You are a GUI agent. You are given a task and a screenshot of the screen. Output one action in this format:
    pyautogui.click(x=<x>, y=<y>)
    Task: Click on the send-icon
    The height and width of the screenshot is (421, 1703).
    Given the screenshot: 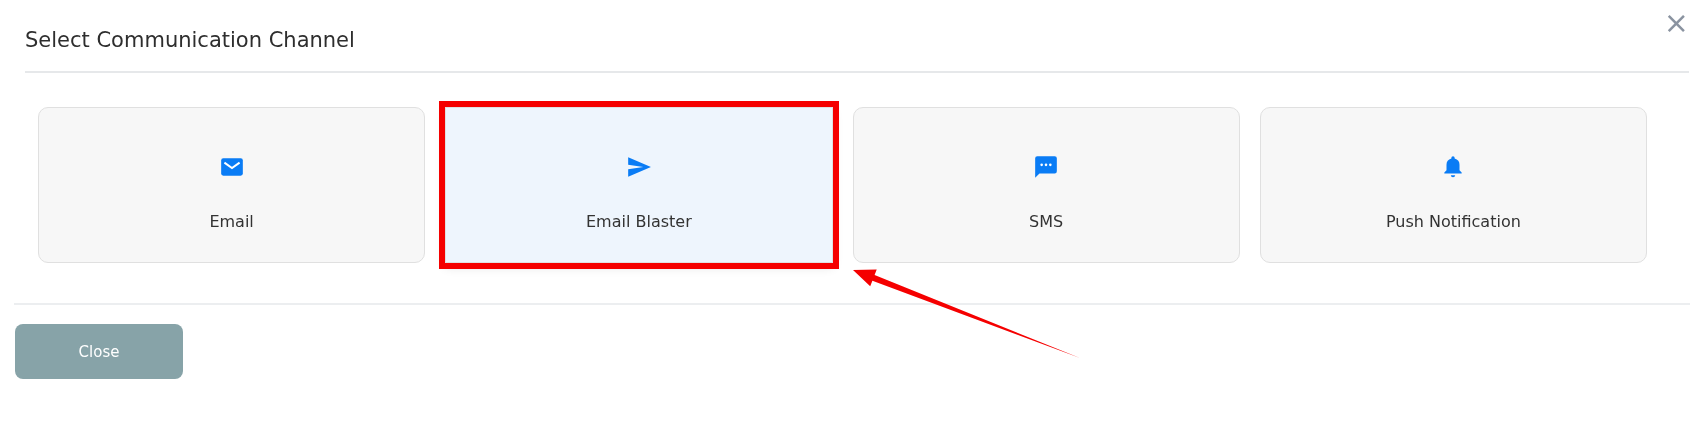 What is the action you would take?
    pyautogui.click(x=638, y=167)
    